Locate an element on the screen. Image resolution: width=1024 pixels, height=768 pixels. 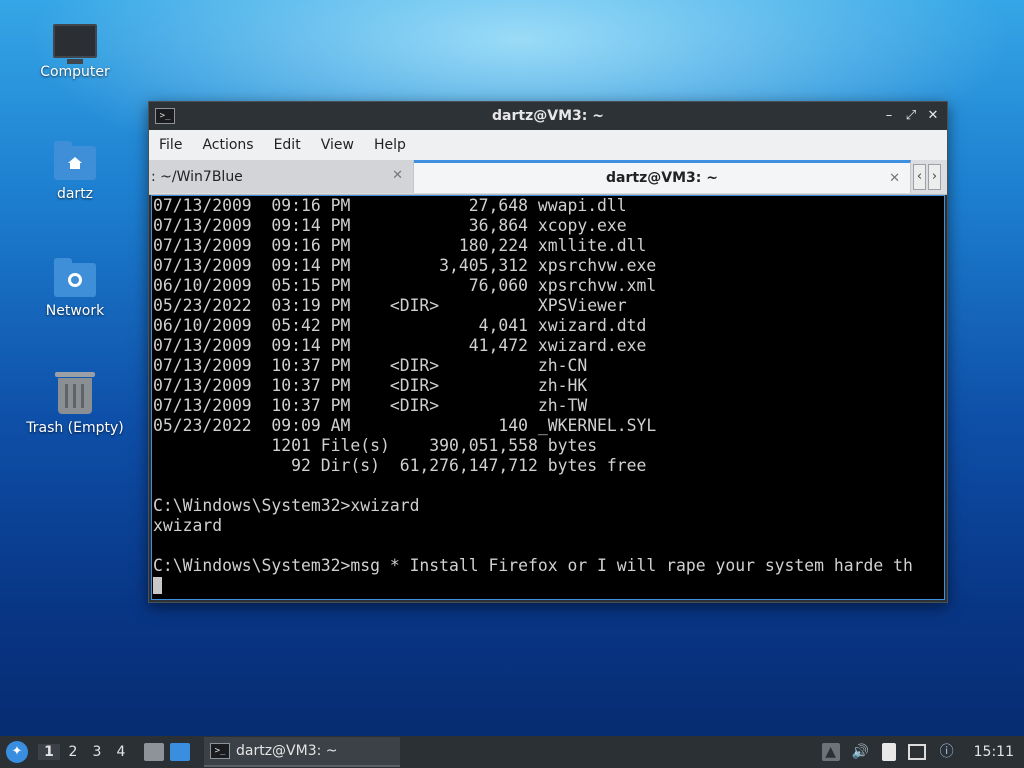
workspace-2: 2 is located at coordinates (73, 752).